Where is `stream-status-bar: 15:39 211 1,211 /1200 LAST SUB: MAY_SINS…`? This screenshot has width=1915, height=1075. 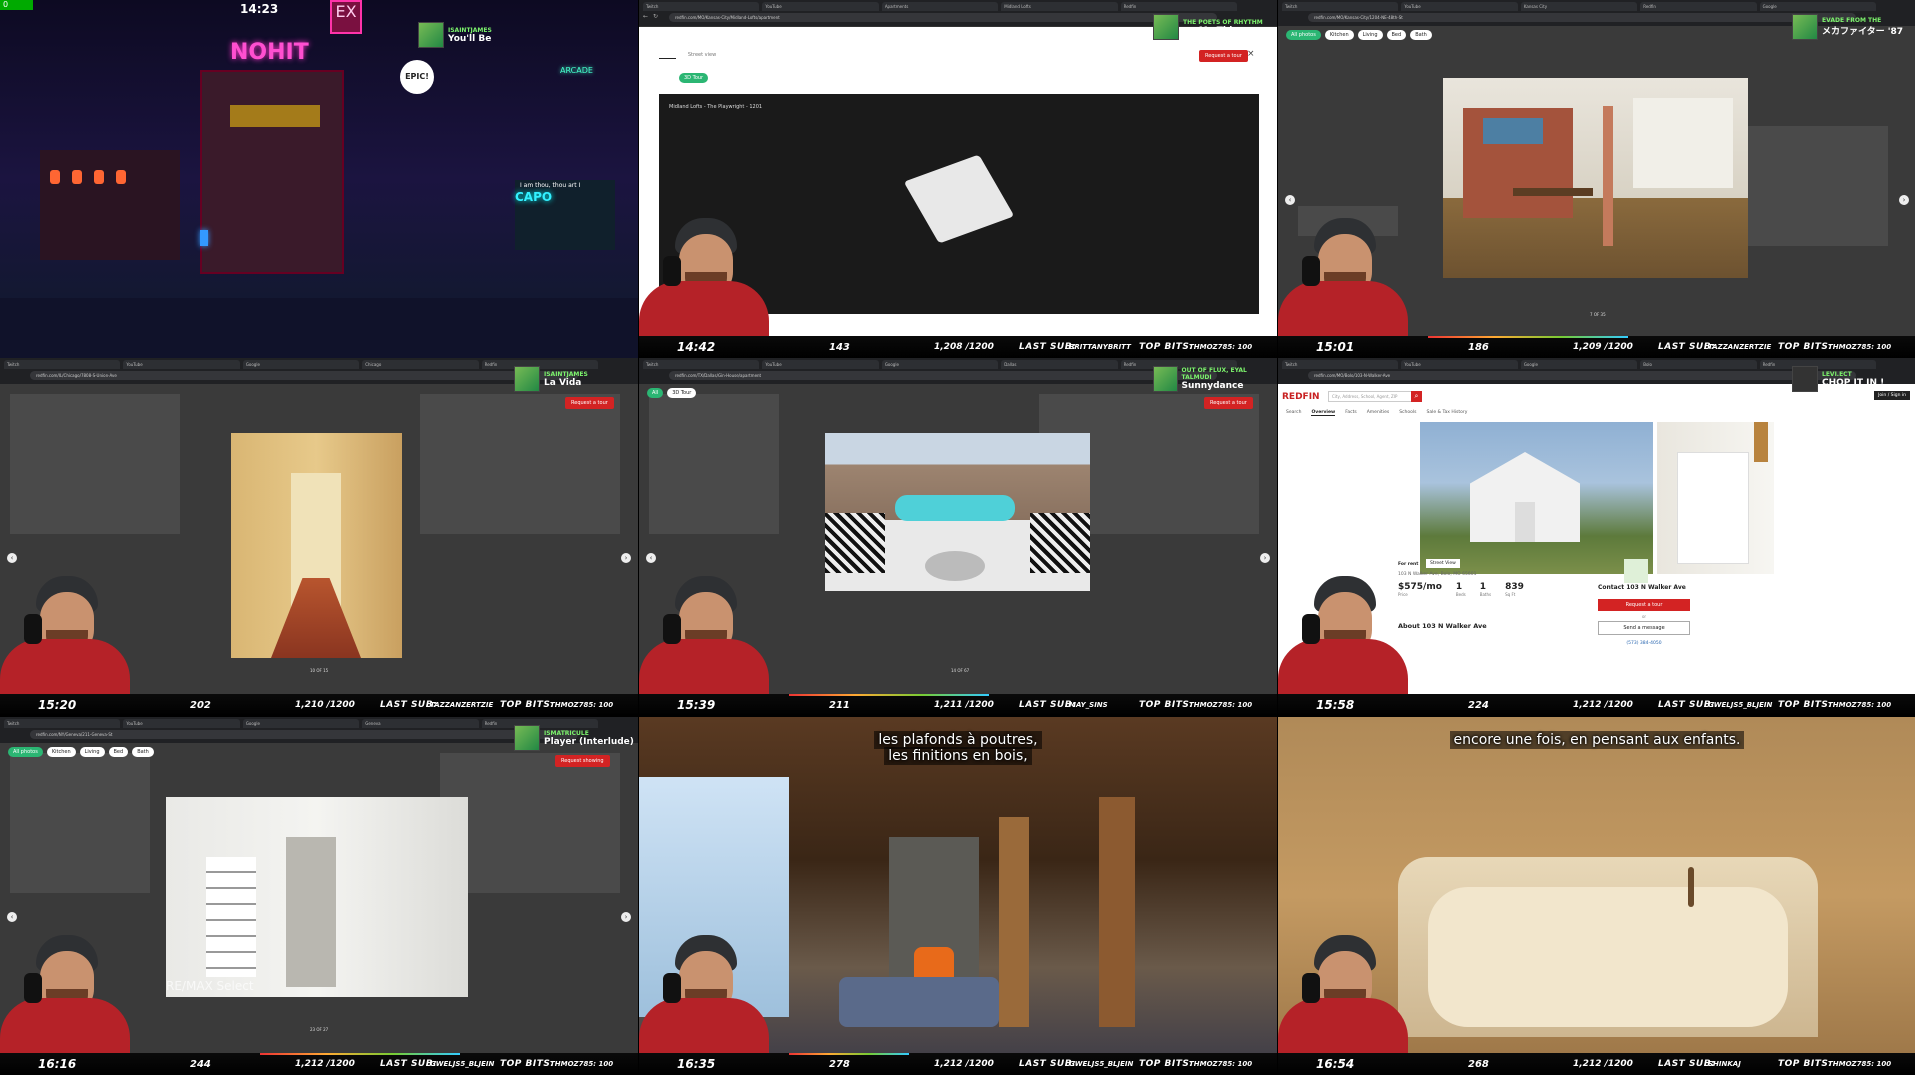
stream-status-bar: 15:39 211 1,211 /1200 LAST SUB: MAY_SINS… is located at coordinates (958, 705).